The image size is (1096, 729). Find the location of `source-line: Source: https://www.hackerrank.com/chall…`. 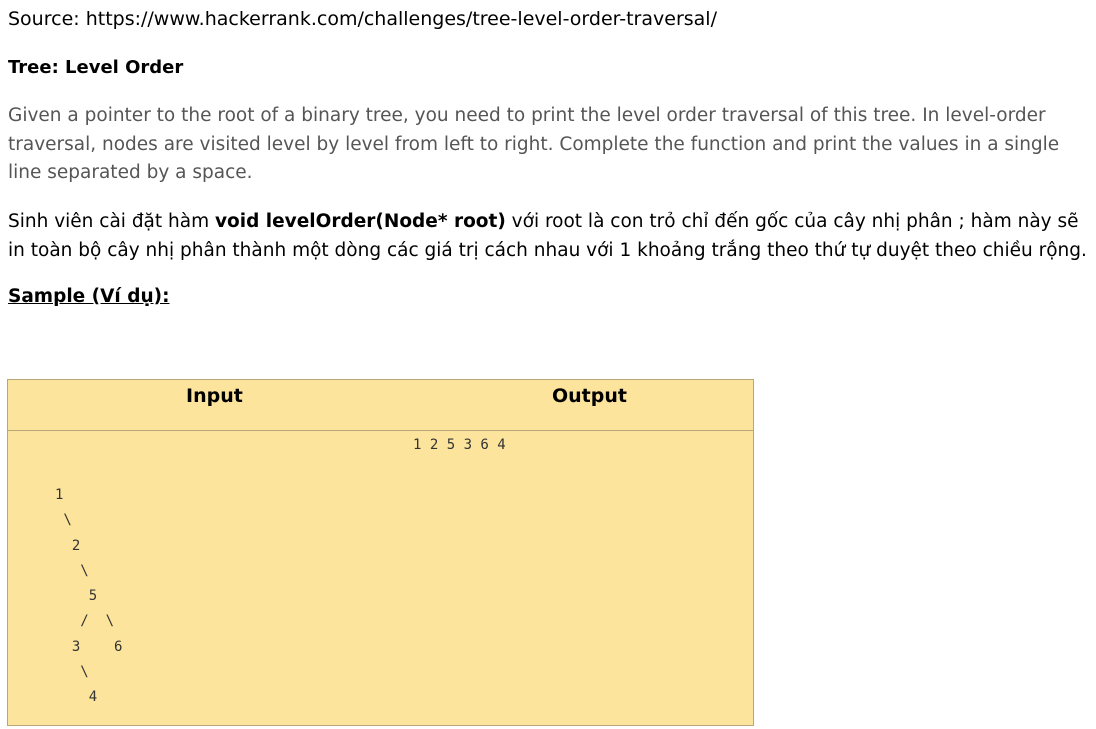

source-line: Source: https://www.hackerrank.com/chall… is located at coordinates (362, 19).